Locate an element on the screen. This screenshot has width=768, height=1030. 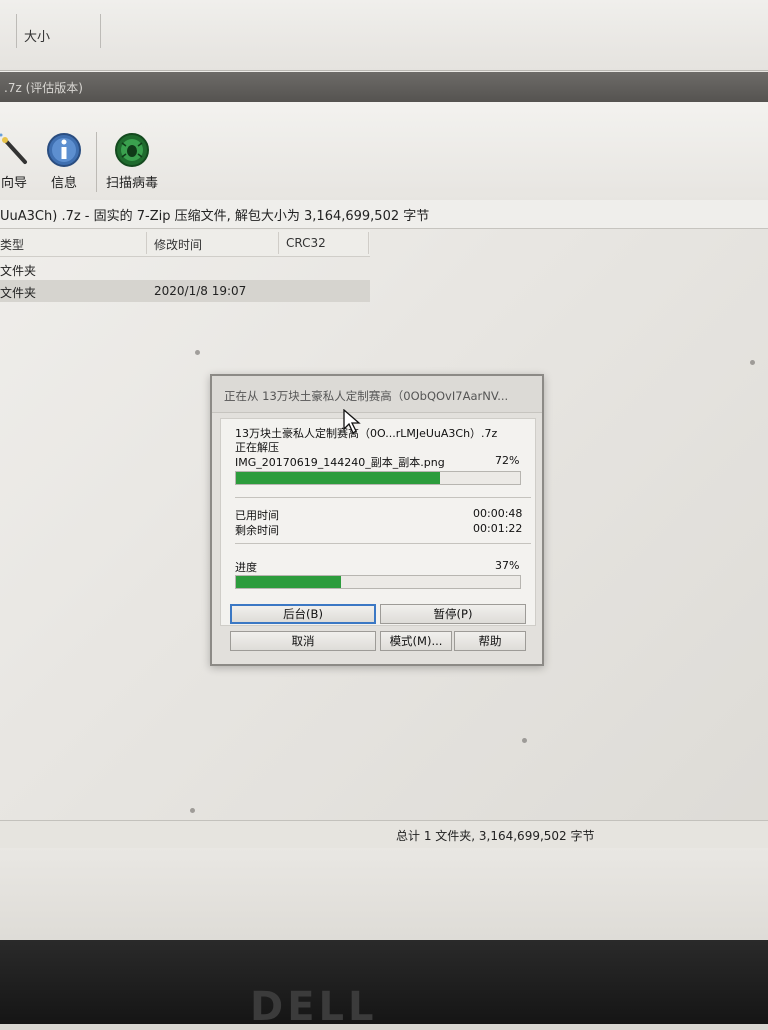
overall-progress-fill is located at coordinates (289, 582).